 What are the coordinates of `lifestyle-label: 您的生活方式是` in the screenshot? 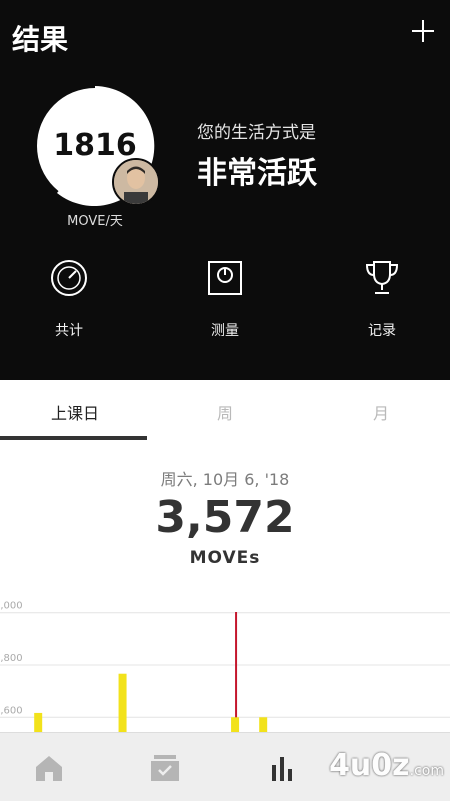 It's located at (256, 133).